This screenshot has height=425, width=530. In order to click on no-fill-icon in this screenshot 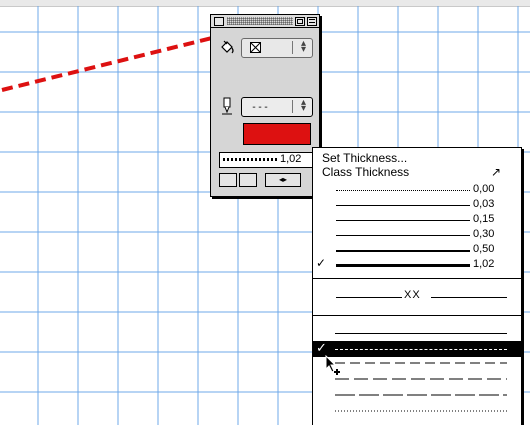, I will do `click(255, 47)`.